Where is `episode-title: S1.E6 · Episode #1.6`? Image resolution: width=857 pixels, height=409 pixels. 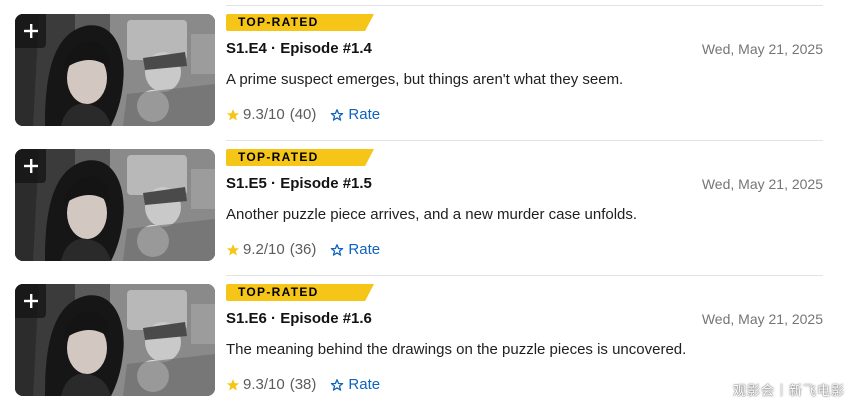
episode-title: S1.E6 · Episode #1.6 is located at coordinates (299, 319).